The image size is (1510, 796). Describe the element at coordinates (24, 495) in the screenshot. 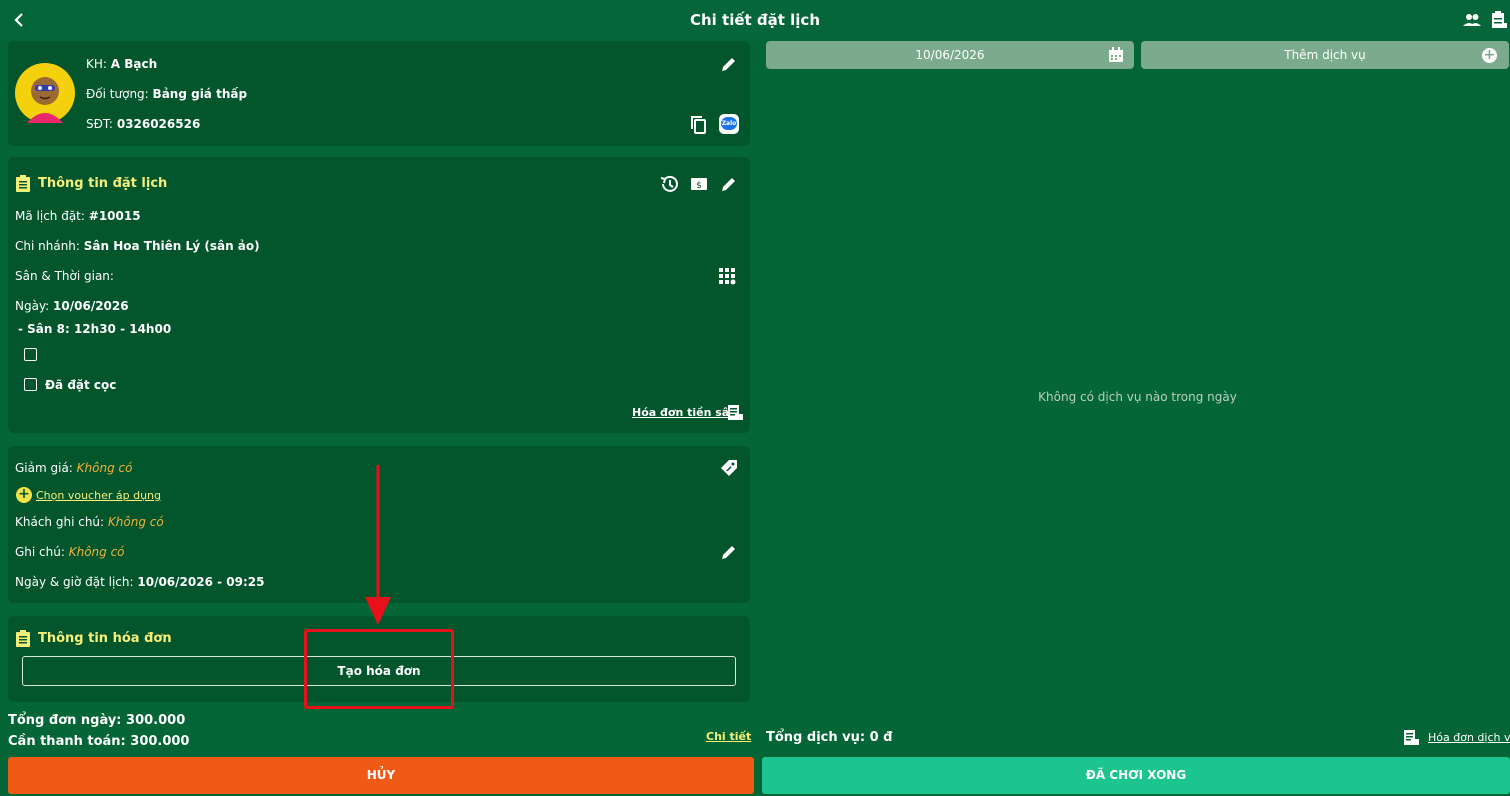

I see `add-voucher-icon: +` at that location.